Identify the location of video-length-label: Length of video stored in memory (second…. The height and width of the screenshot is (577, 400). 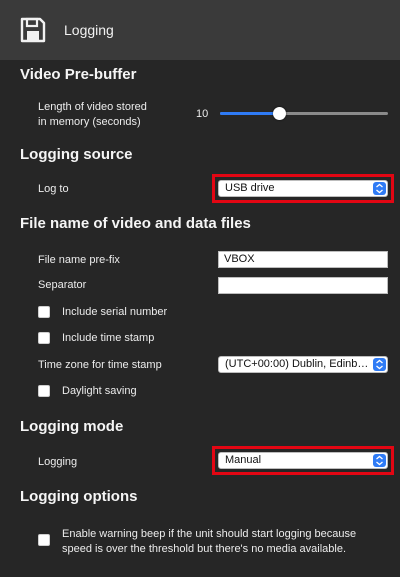
(92, 115).